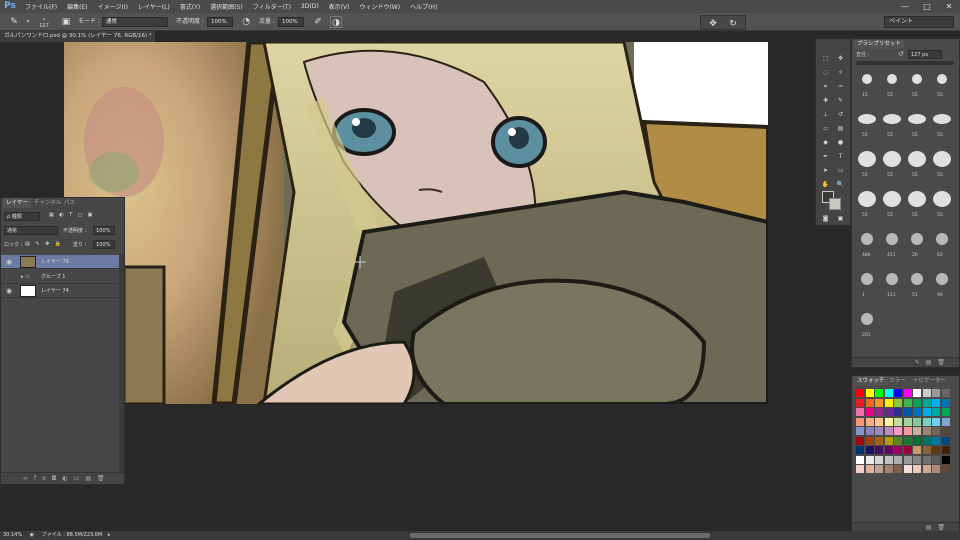 The image size is (960, 540). What do you see at coordinates (31, 230) in the screenshot?
I see `blend-mode-select: 通常` at bounding box center [31, 230].